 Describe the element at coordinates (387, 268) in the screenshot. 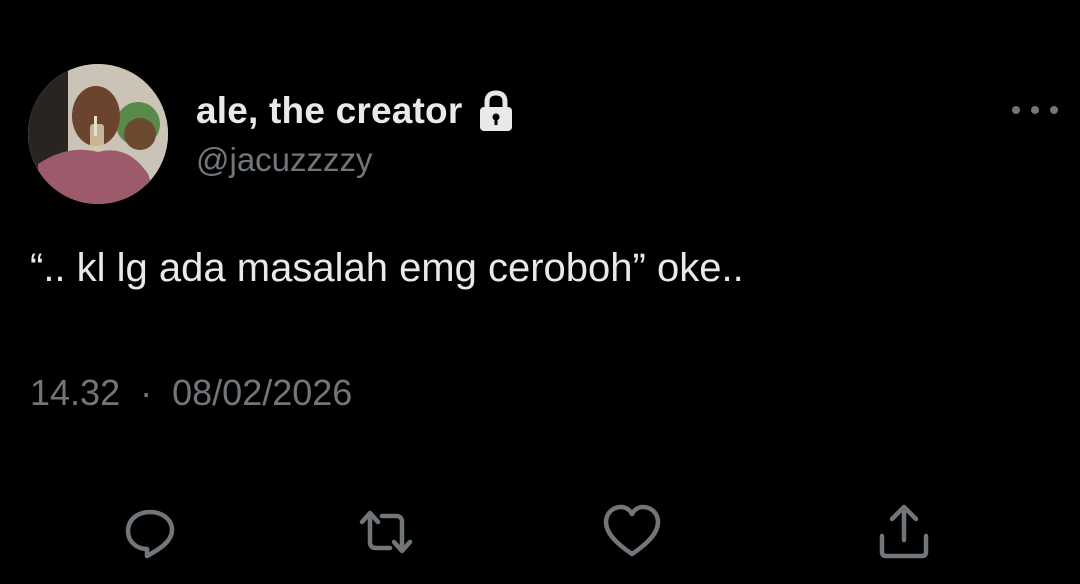

I see `tweet-text: “.. kl lg ada masalah emg ceroboh” oke..` at that location.